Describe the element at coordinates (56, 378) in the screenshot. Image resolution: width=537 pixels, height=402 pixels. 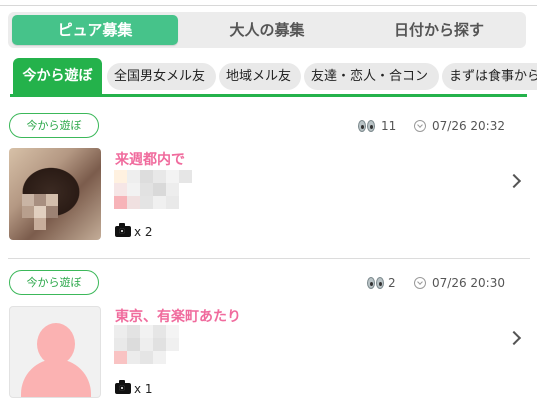
I see `avatar-body` at that location.